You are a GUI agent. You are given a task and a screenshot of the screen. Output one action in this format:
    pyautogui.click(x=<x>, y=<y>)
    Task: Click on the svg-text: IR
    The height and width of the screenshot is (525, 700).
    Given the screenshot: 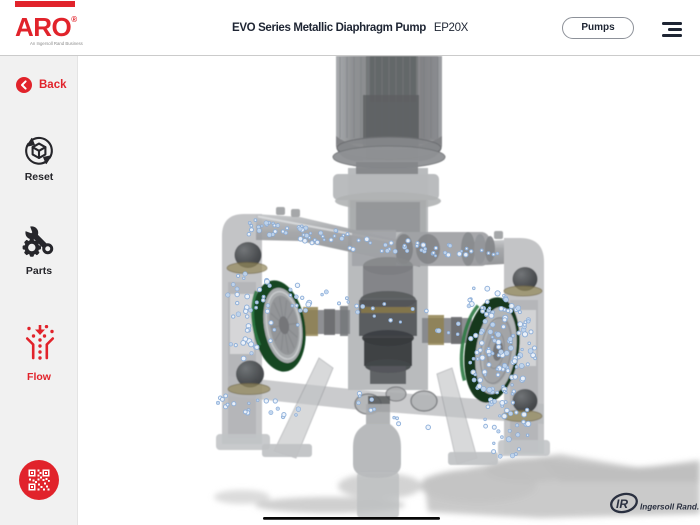 What is the action you would take?
    pyautogui.click(x=622, y=504)
    